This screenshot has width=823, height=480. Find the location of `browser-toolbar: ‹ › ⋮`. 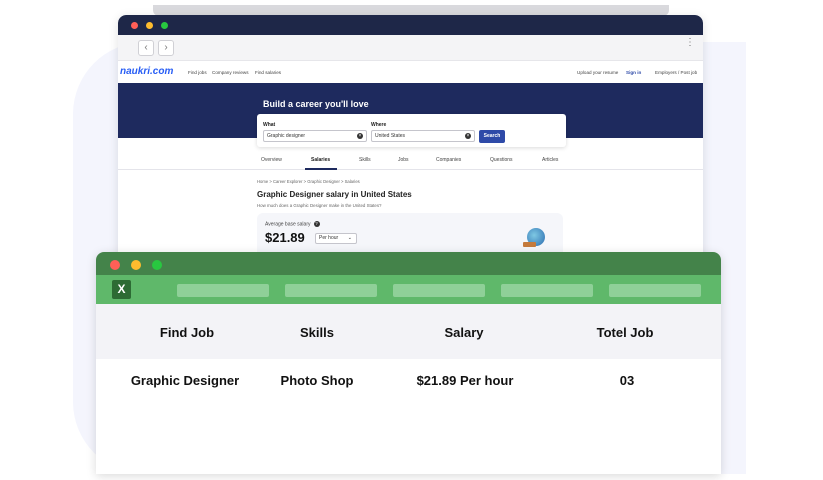

browser-toolbar: ‹ › ⋮ is located at coordinates (410, 48).